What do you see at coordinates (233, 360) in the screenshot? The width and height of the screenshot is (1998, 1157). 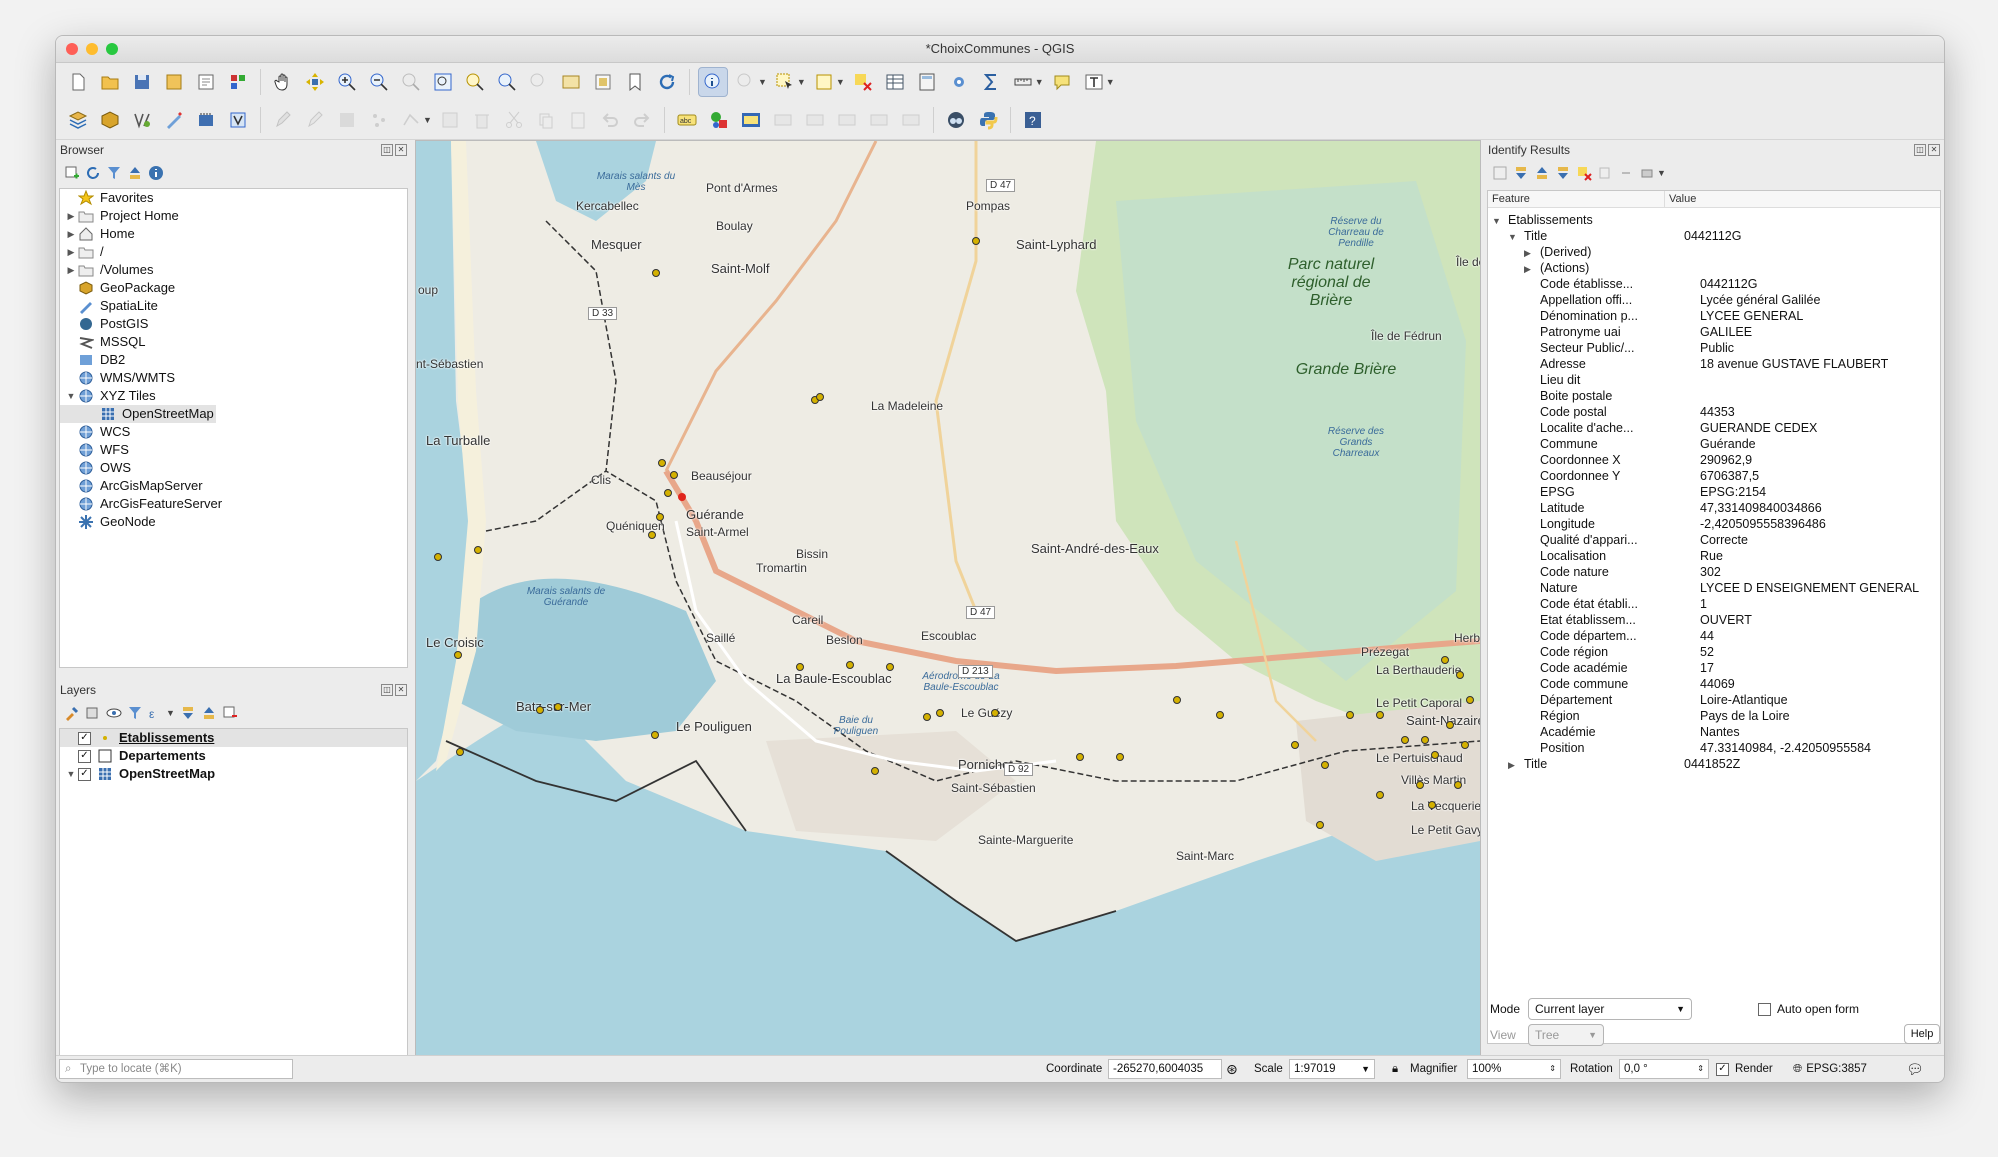 I see `browser-item-db2: DB2` at bounding box center [233, 360].